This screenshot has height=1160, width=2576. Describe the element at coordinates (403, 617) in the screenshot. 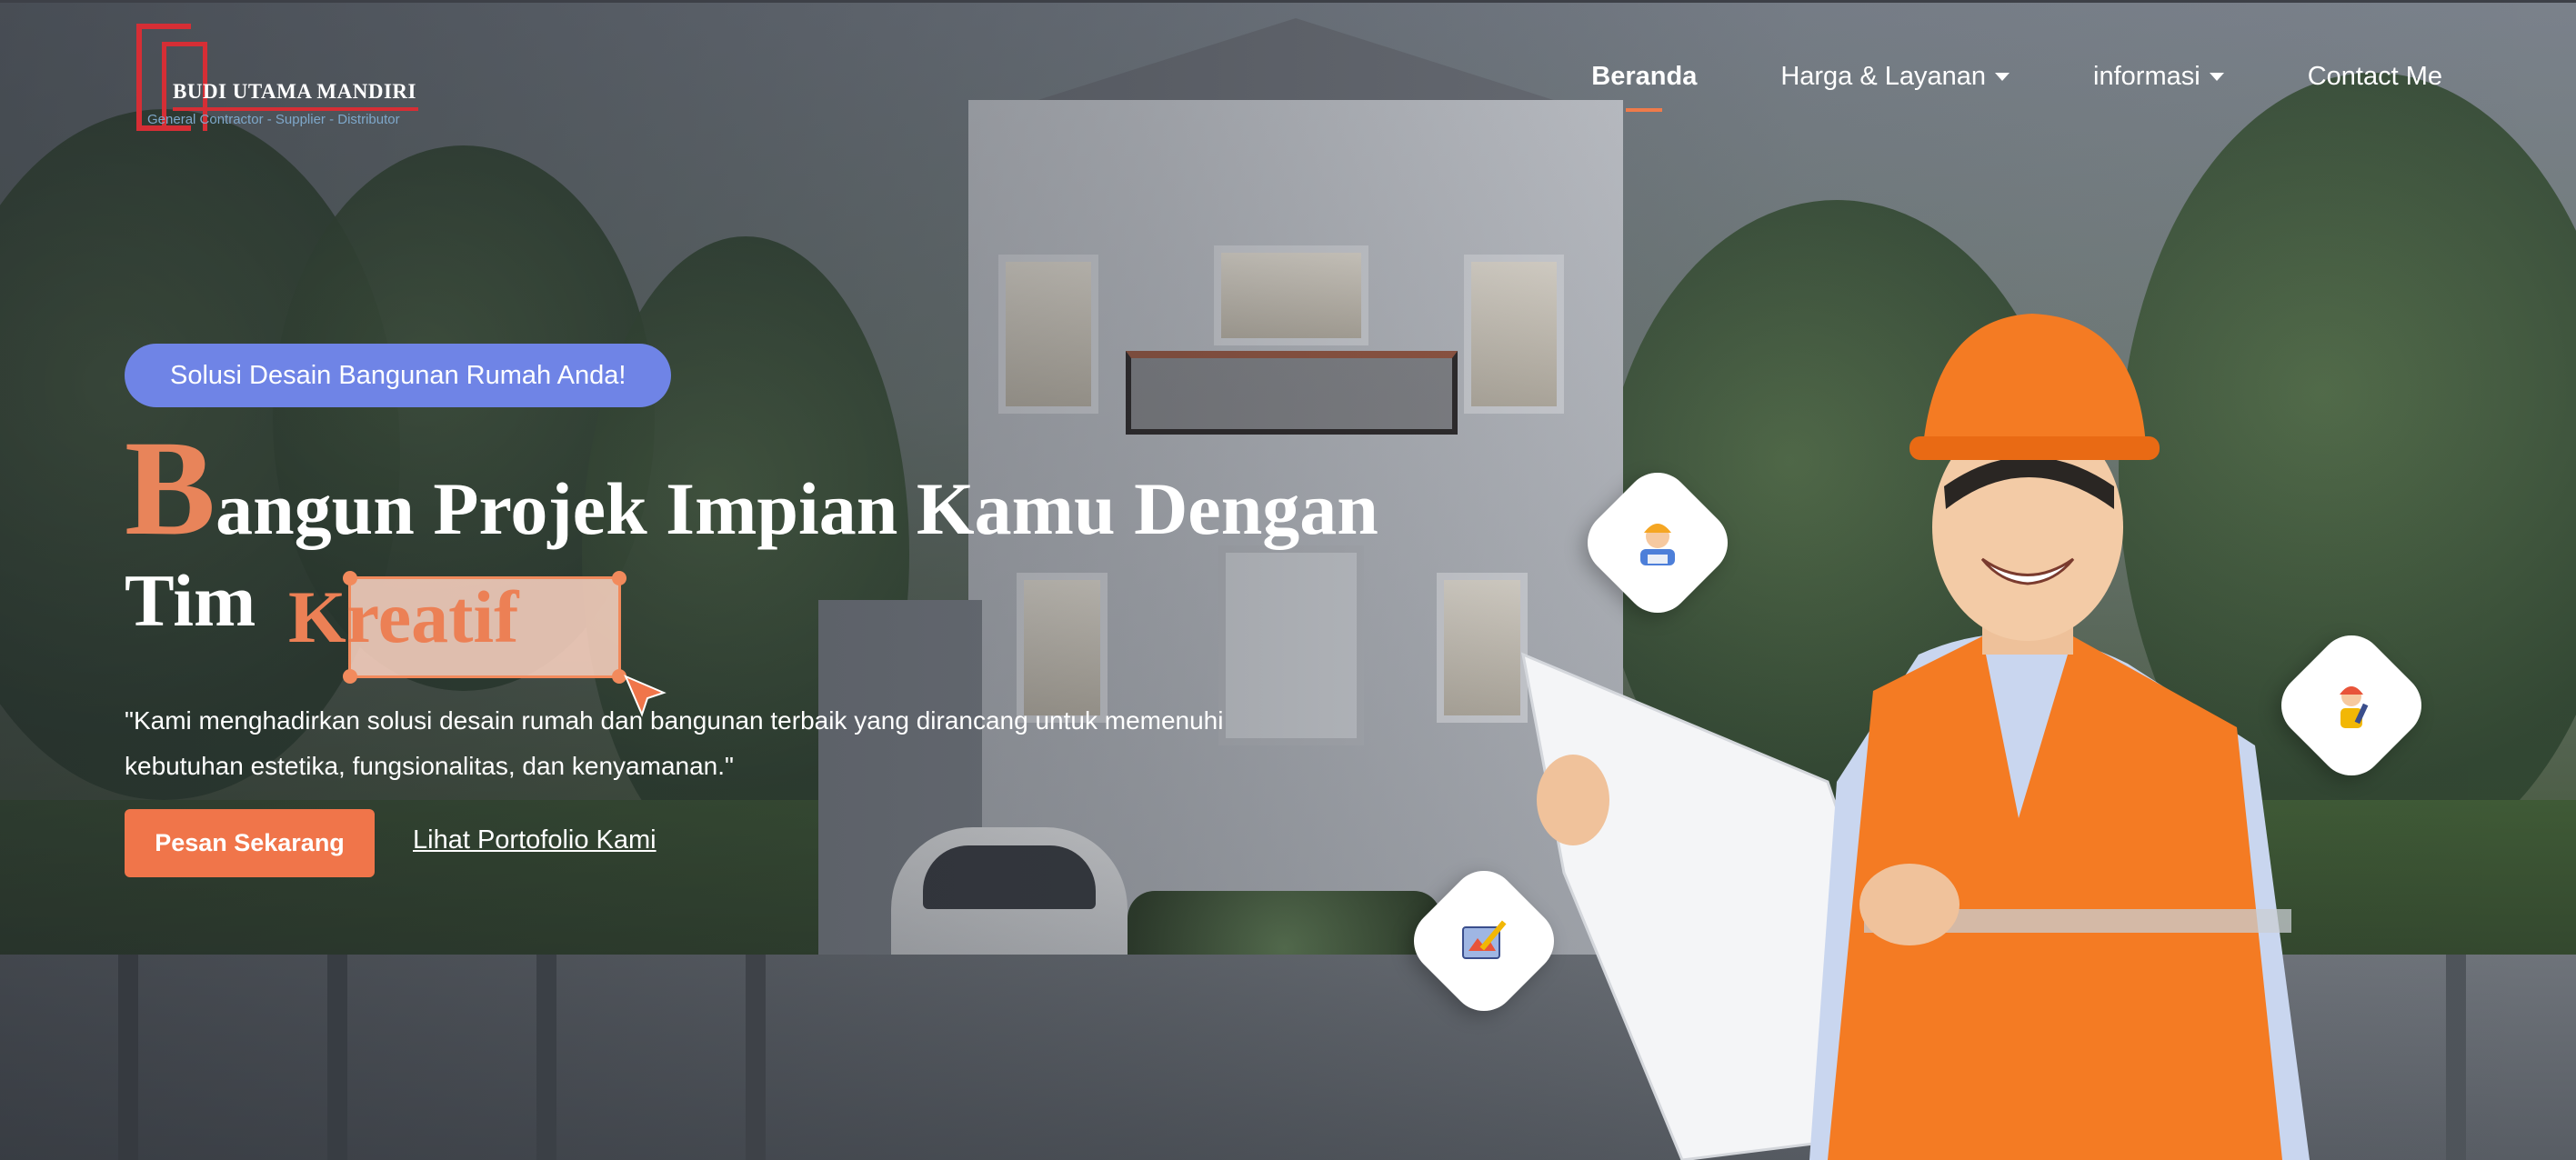

I see `headline-accent-word: Kreatif` at that location.